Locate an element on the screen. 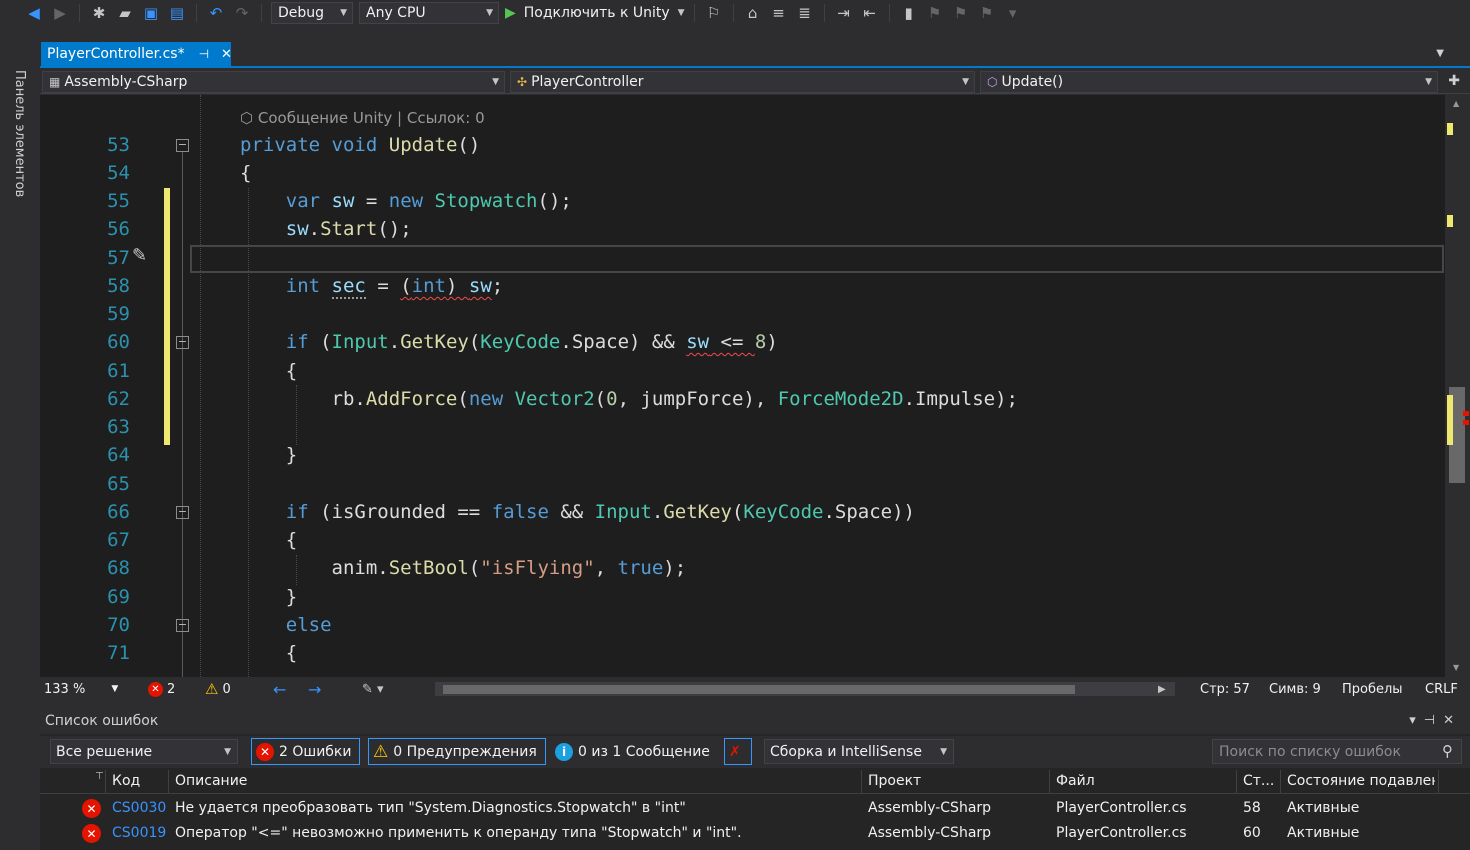  line-number: 63 is located at coordinates (118, 427).